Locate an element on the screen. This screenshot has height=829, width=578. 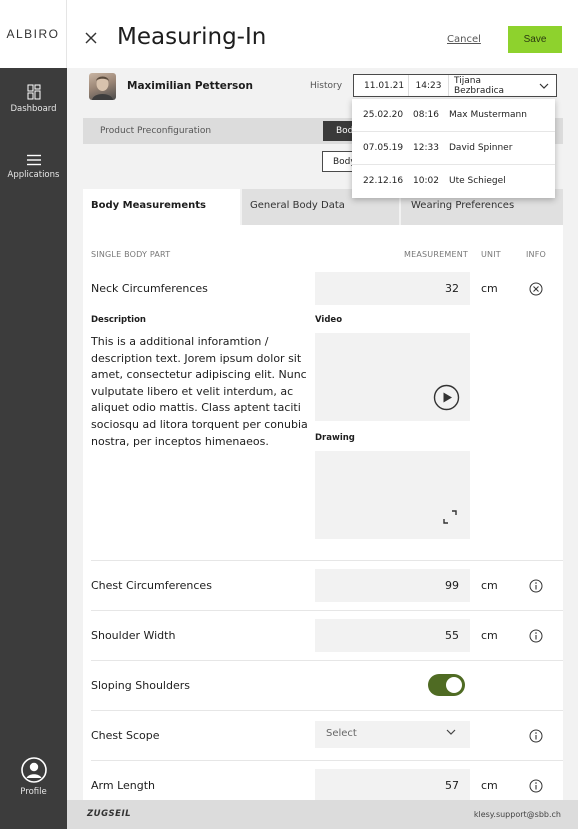
sidebar-item-dashboard: Dashboard is located at coordinates (33, 99).